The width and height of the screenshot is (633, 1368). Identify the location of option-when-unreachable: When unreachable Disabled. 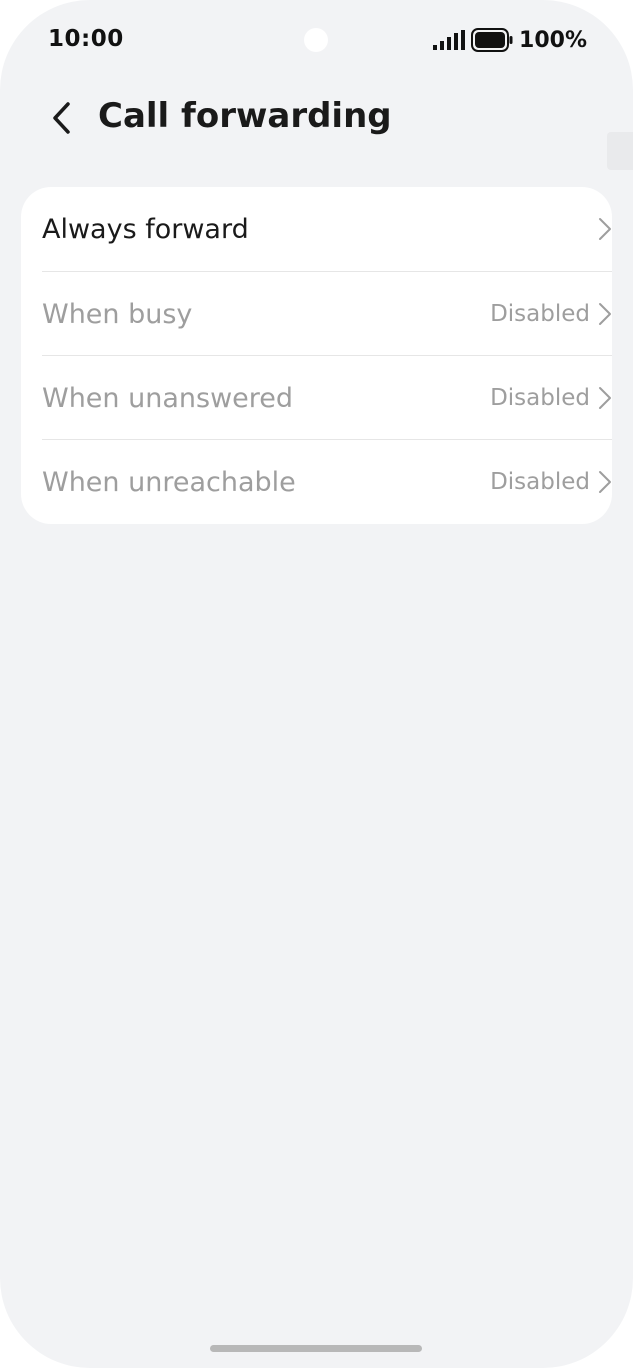
(327, 481).